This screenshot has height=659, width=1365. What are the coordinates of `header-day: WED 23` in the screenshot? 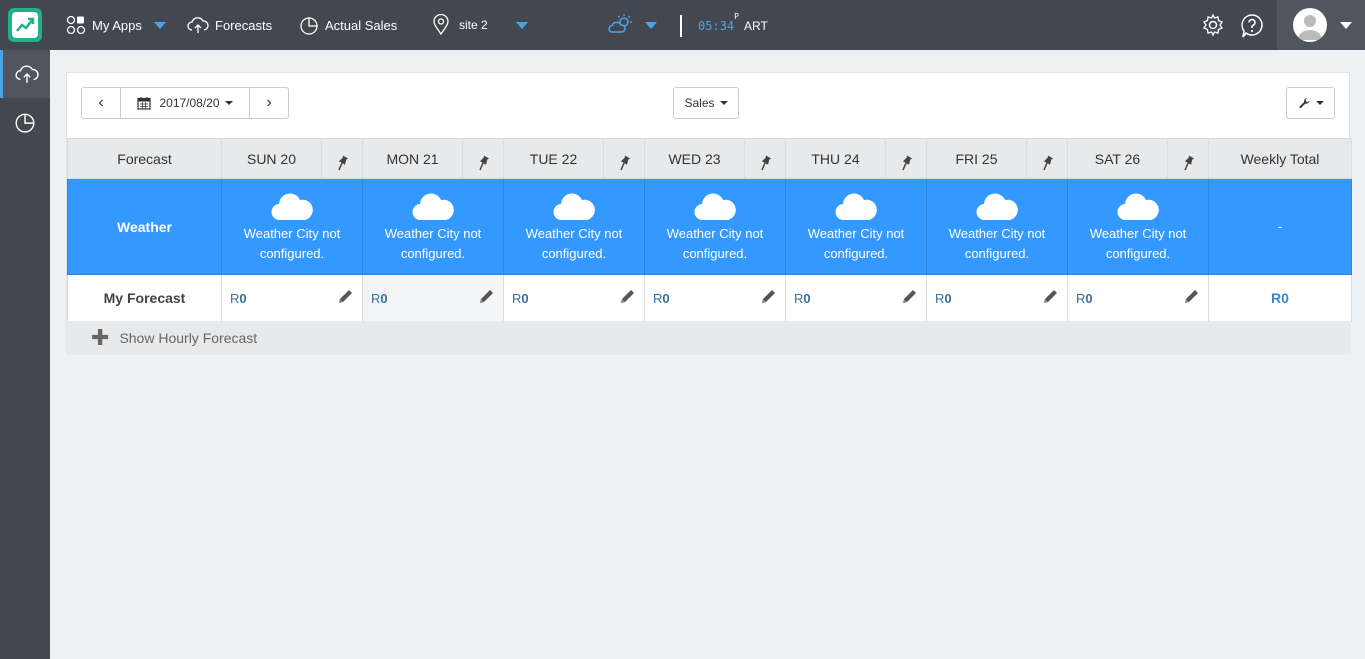 It's located at (694, 158).